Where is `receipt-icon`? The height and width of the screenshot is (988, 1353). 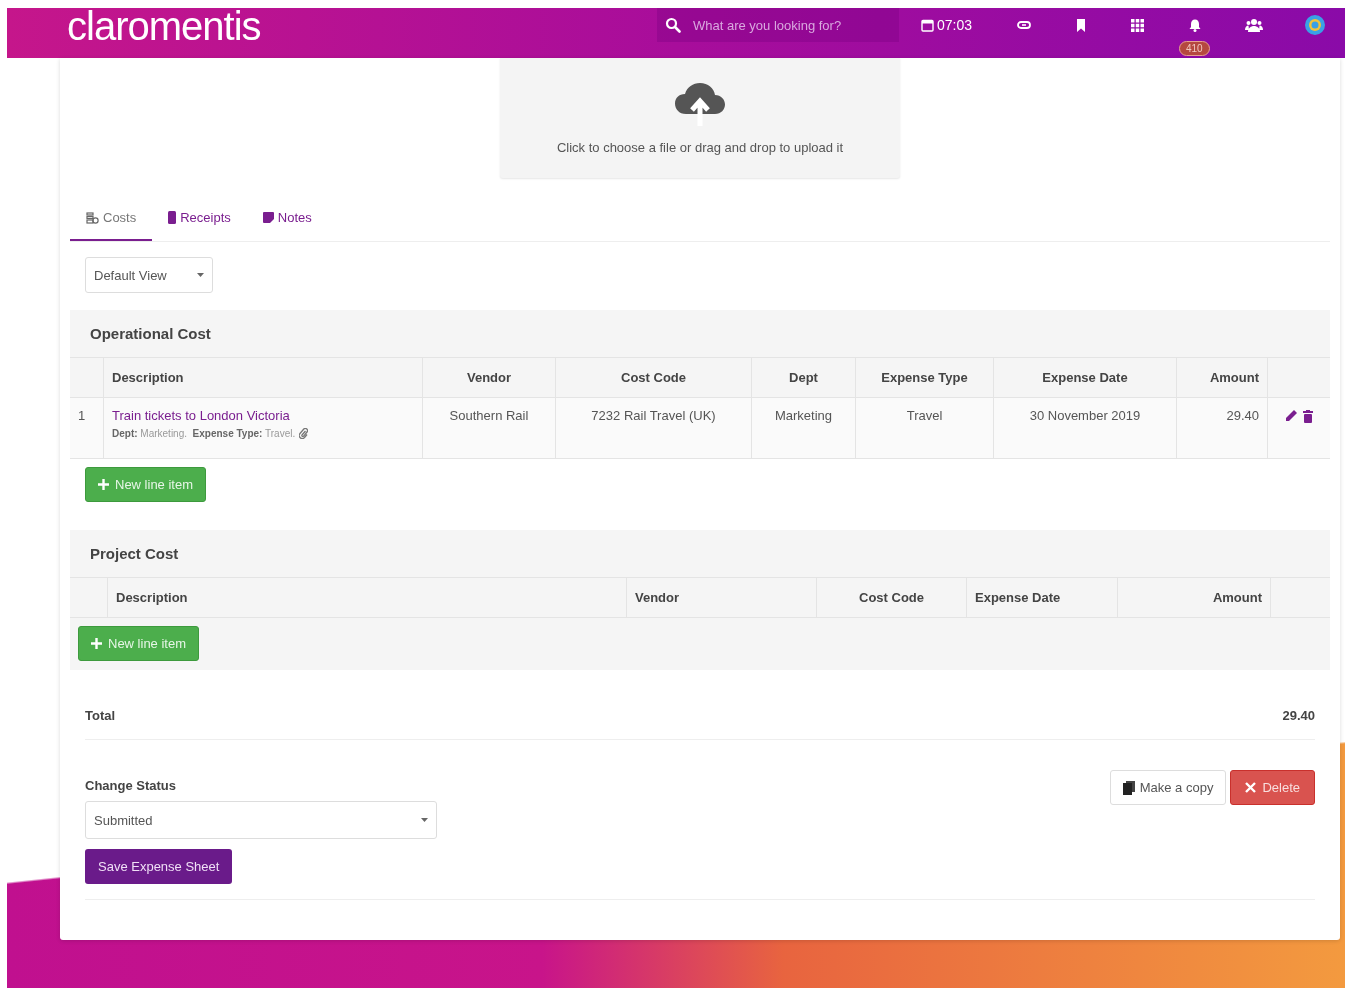
receipt-icon is located at coordinates (172, 217).